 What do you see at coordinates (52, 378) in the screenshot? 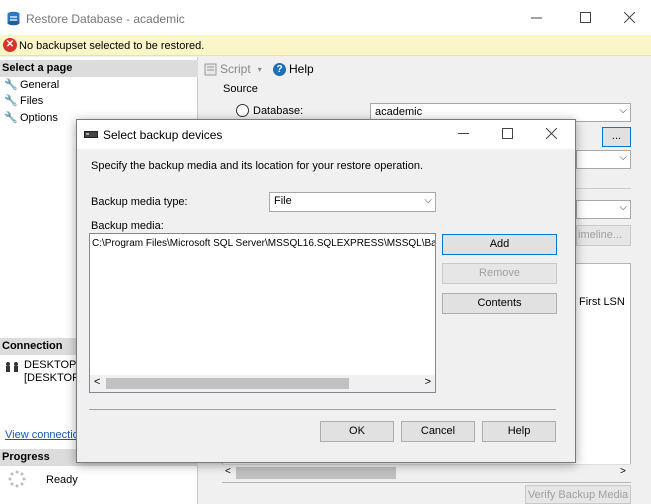
I see `connection-user: [DESKTOP` at bounding box center [52, 378].